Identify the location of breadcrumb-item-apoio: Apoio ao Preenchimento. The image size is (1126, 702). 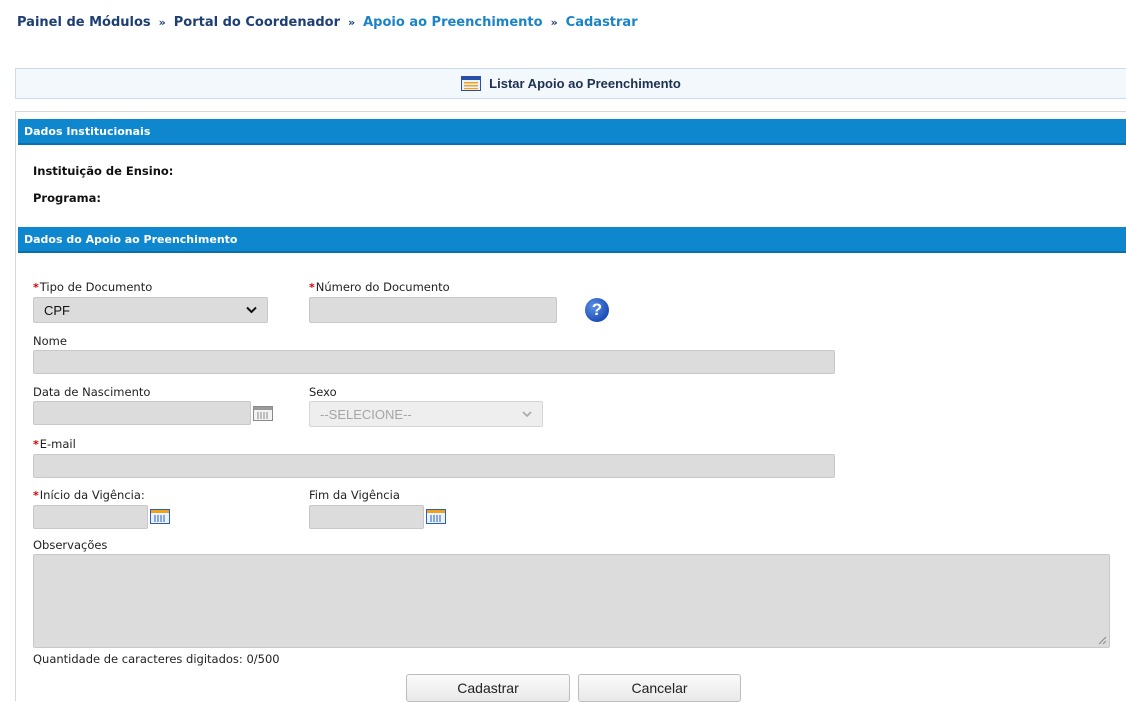
(452, 22).